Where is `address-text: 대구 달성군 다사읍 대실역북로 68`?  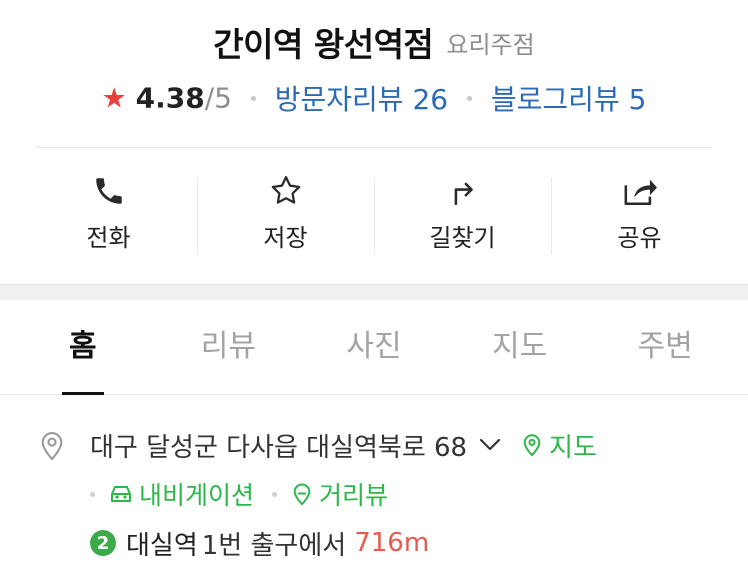 address-text: 대구 달성군 다사읍 대실역북로 68 is located at coordinates (279, 447).